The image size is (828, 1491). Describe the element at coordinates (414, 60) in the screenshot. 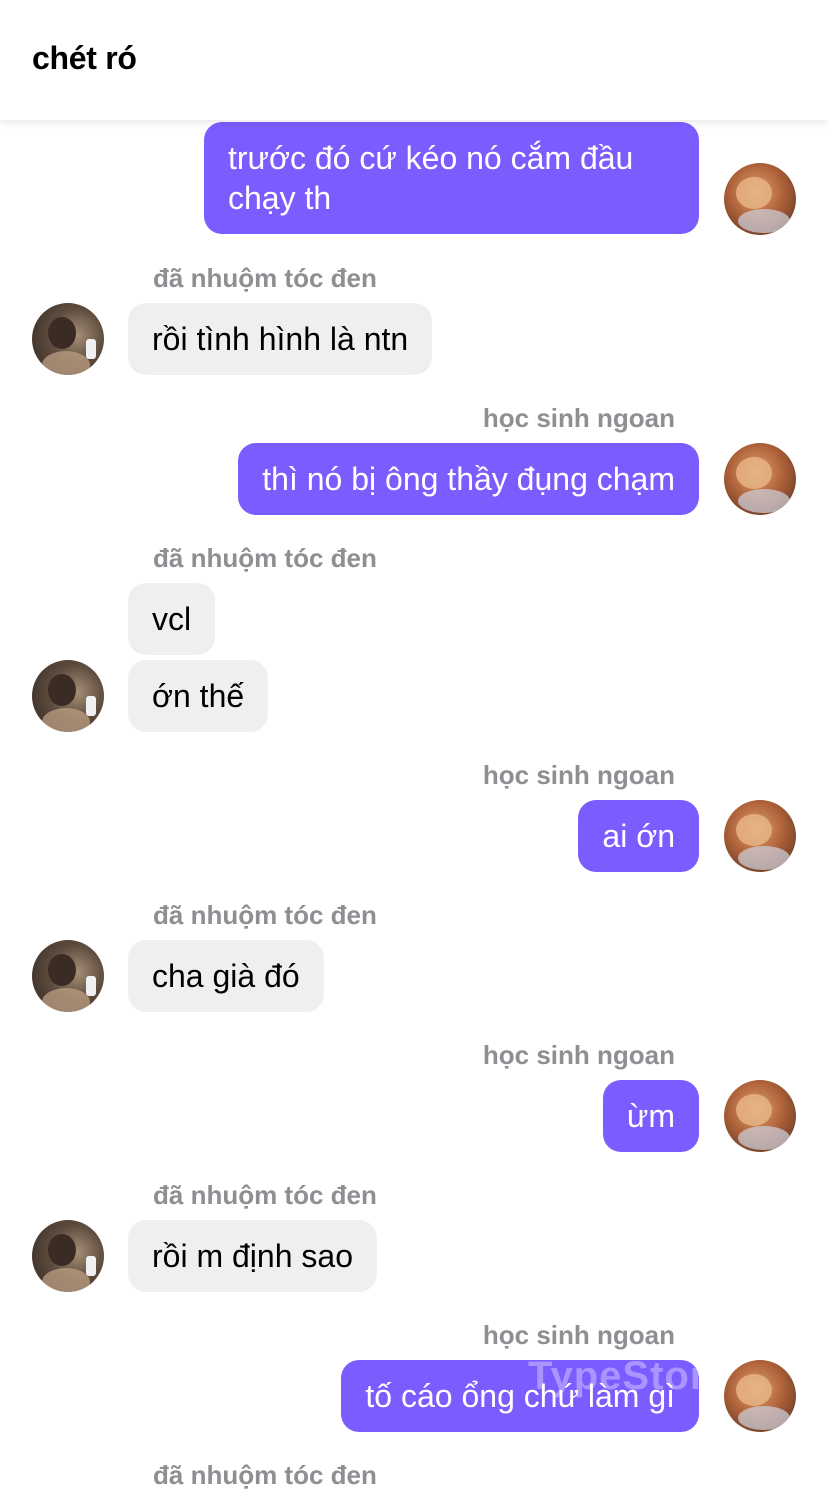

I see `chat-header: chét ró` at that location.